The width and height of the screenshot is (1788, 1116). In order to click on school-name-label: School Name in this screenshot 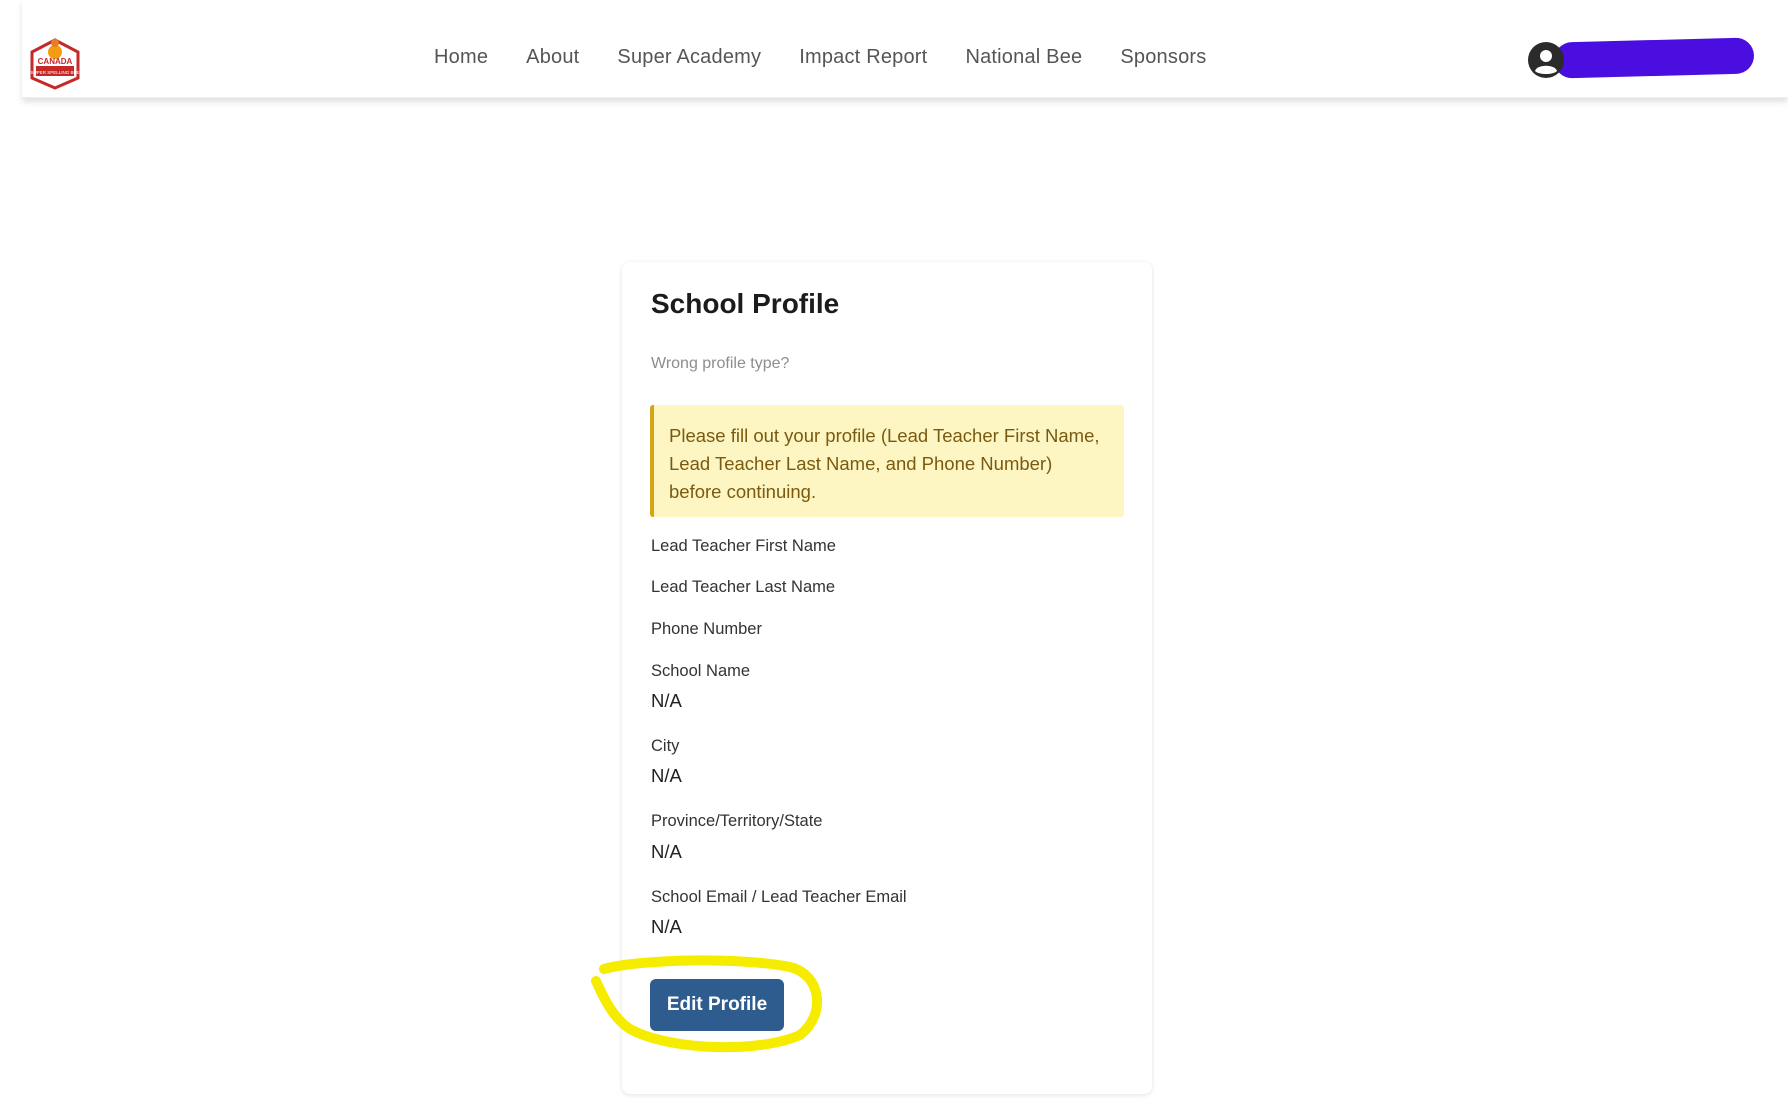, I will do `click(701, 671)`.